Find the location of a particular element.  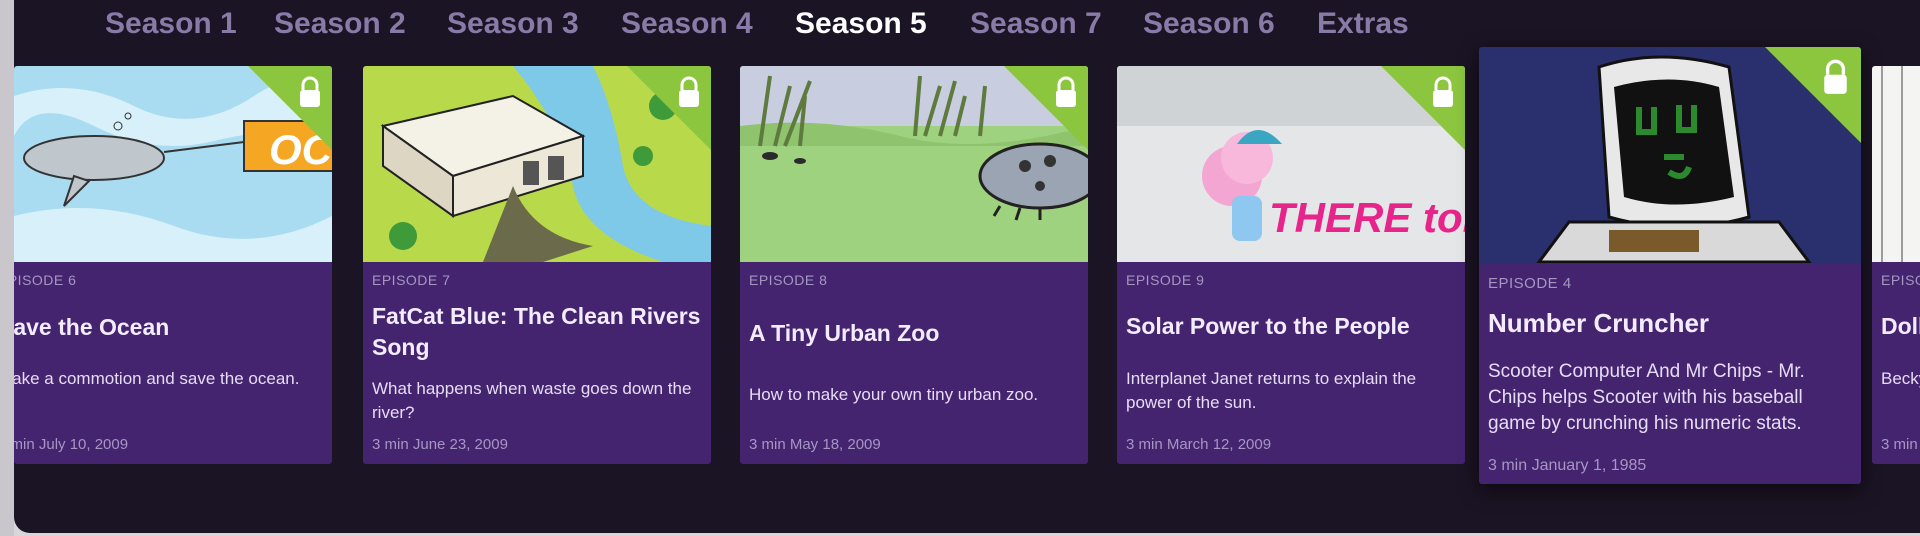

episode-thumbnail is located at coordinates (1896, 164).